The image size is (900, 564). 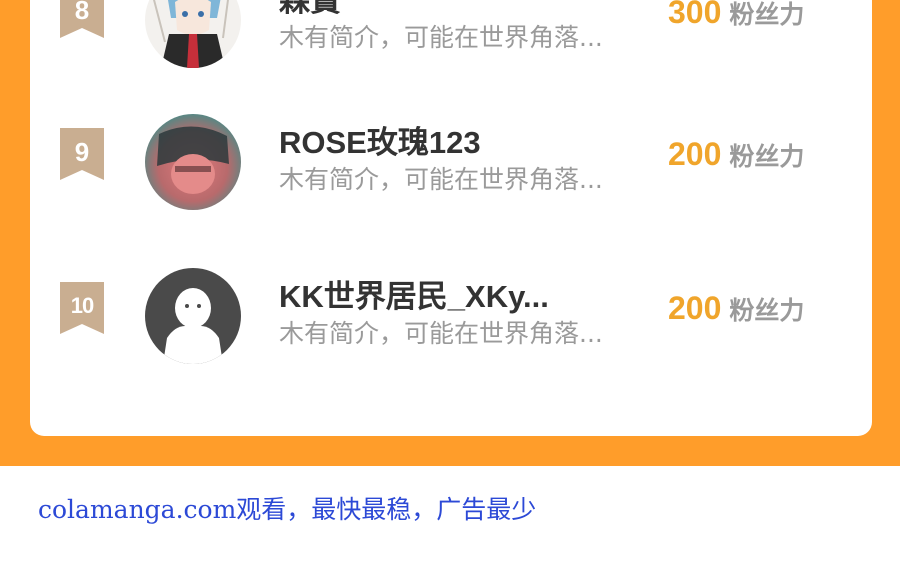 I want to click on rank-number: 9, so click(x=82, y=152).